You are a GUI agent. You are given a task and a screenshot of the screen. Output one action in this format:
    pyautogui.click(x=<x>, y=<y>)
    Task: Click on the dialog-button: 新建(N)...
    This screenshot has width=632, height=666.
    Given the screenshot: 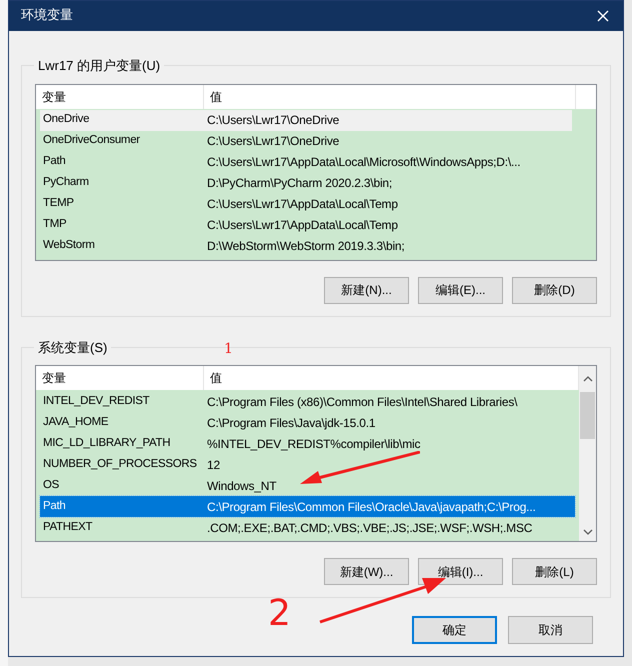 What is the action you would take?
    pyautogui.click(x=366, y=290)
    